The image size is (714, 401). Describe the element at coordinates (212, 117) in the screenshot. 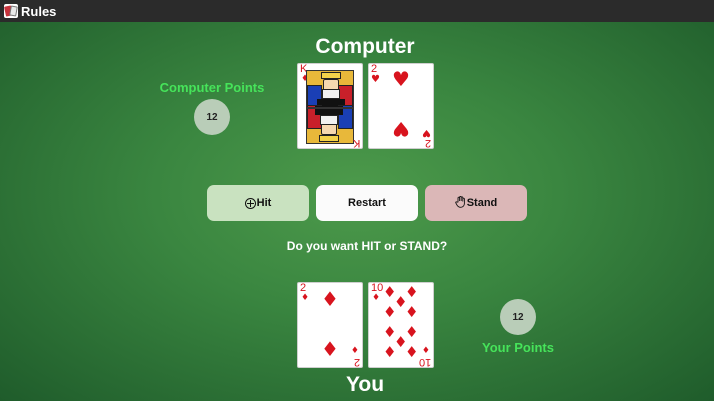

I see `computer-points-badge: 12` at that location.